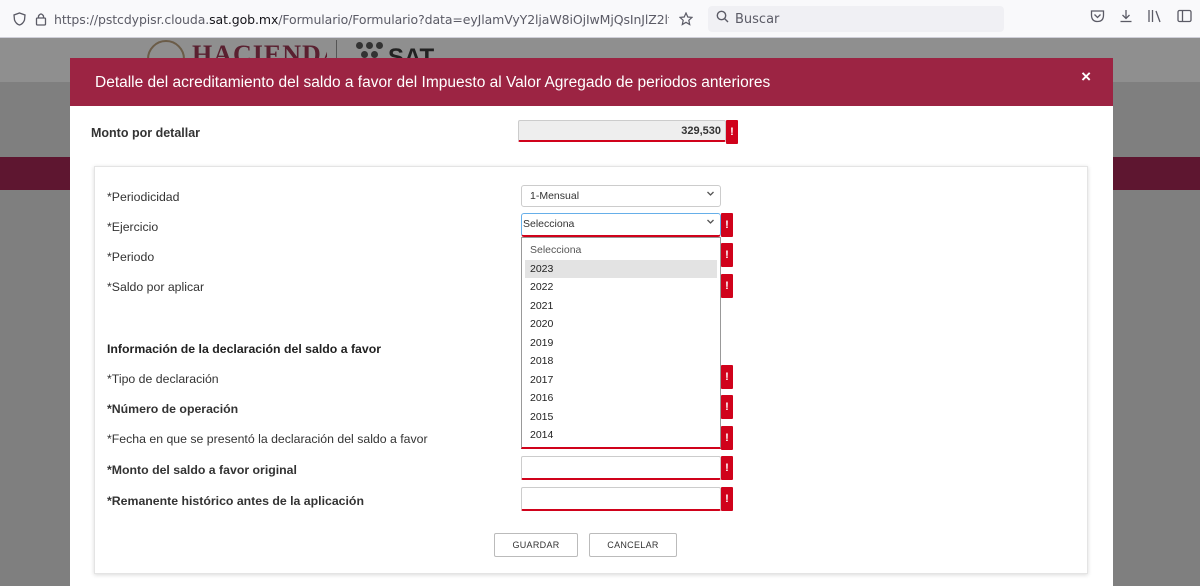 The height and width of the screenshot is (586, 1200). I want to click on monto-label: Monto por detallar, so click(146, 133).